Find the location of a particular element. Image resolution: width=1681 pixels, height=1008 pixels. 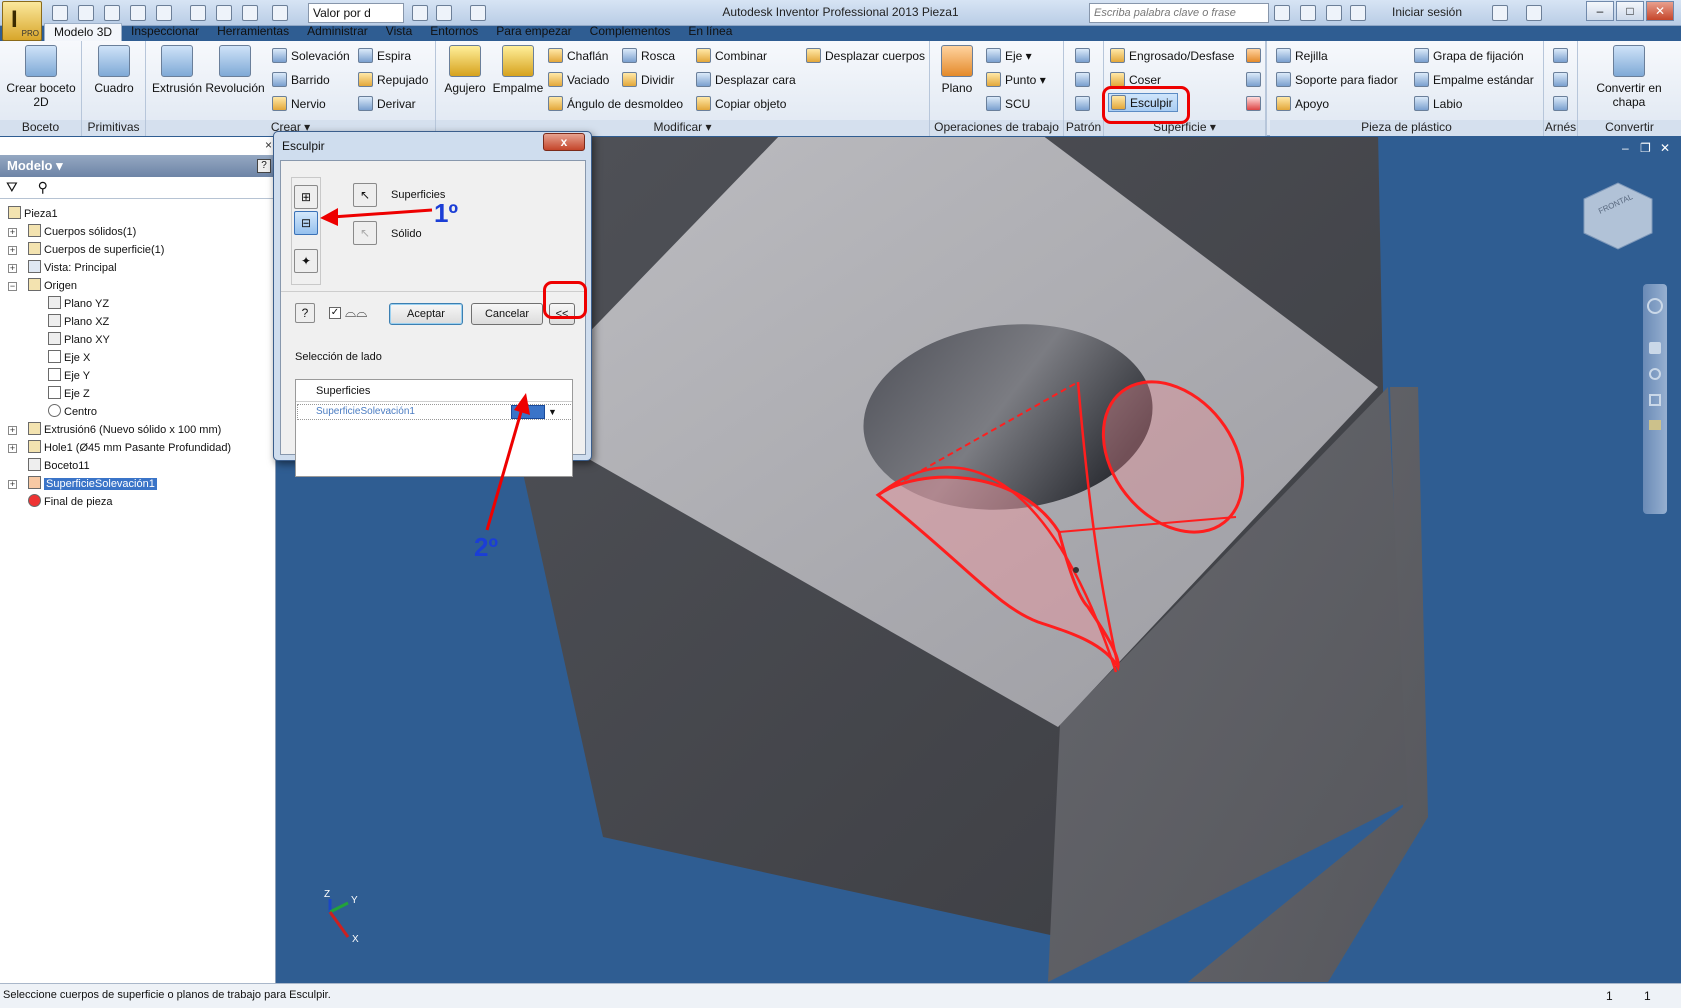

status-count-1: 1 is located at coordinates (1609, 996).